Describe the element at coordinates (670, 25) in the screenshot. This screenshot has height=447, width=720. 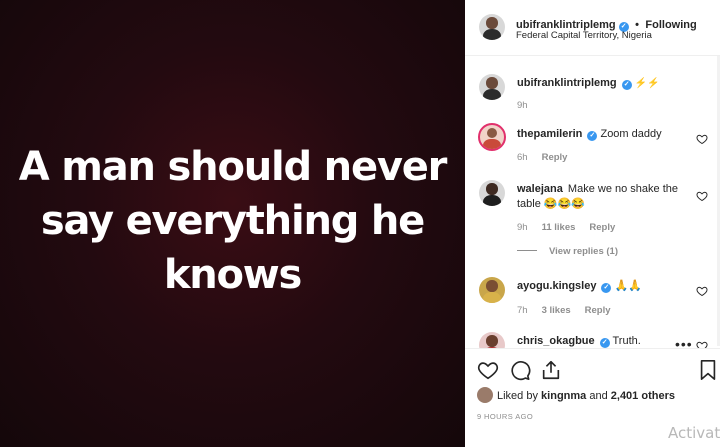
I see `following-button: Following` at that location.